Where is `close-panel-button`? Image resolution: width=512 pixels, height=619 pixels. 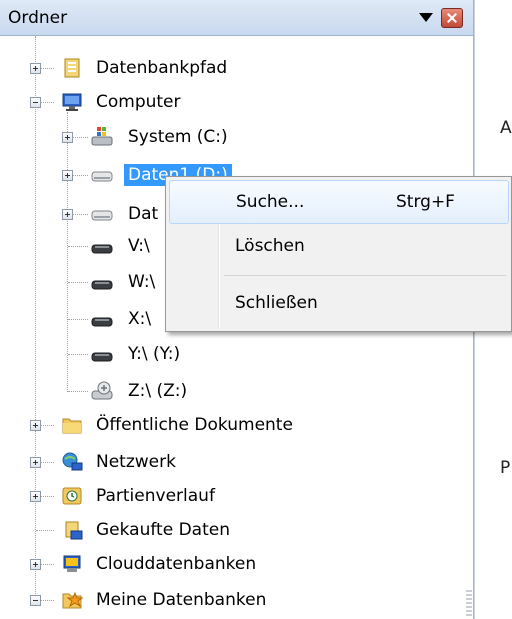
close-panel-button is located at coordinates (452, 18).